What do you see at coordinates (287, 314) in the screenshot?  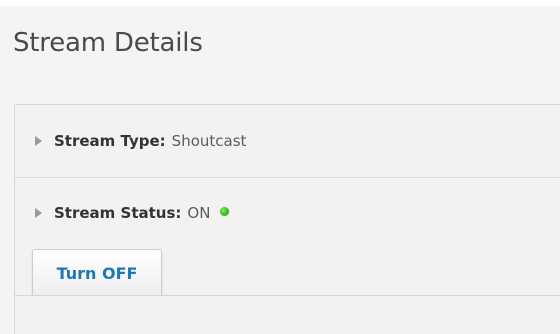 I see `panel-next-row` at bounding box center [287, 314].